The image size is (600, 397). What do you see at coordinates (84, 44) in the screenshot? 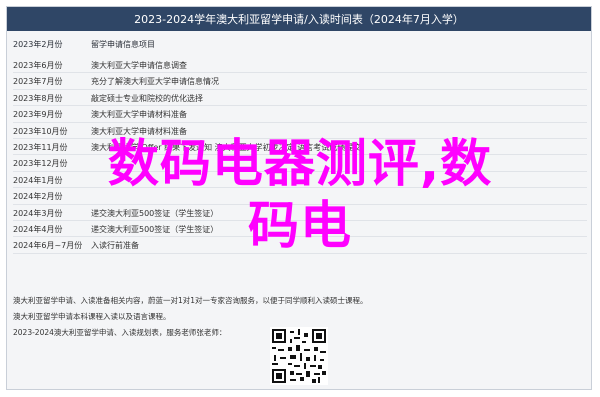
I see `table-header: 2023年2月份 留学申请信息项目` at bounding box center [84, 44].